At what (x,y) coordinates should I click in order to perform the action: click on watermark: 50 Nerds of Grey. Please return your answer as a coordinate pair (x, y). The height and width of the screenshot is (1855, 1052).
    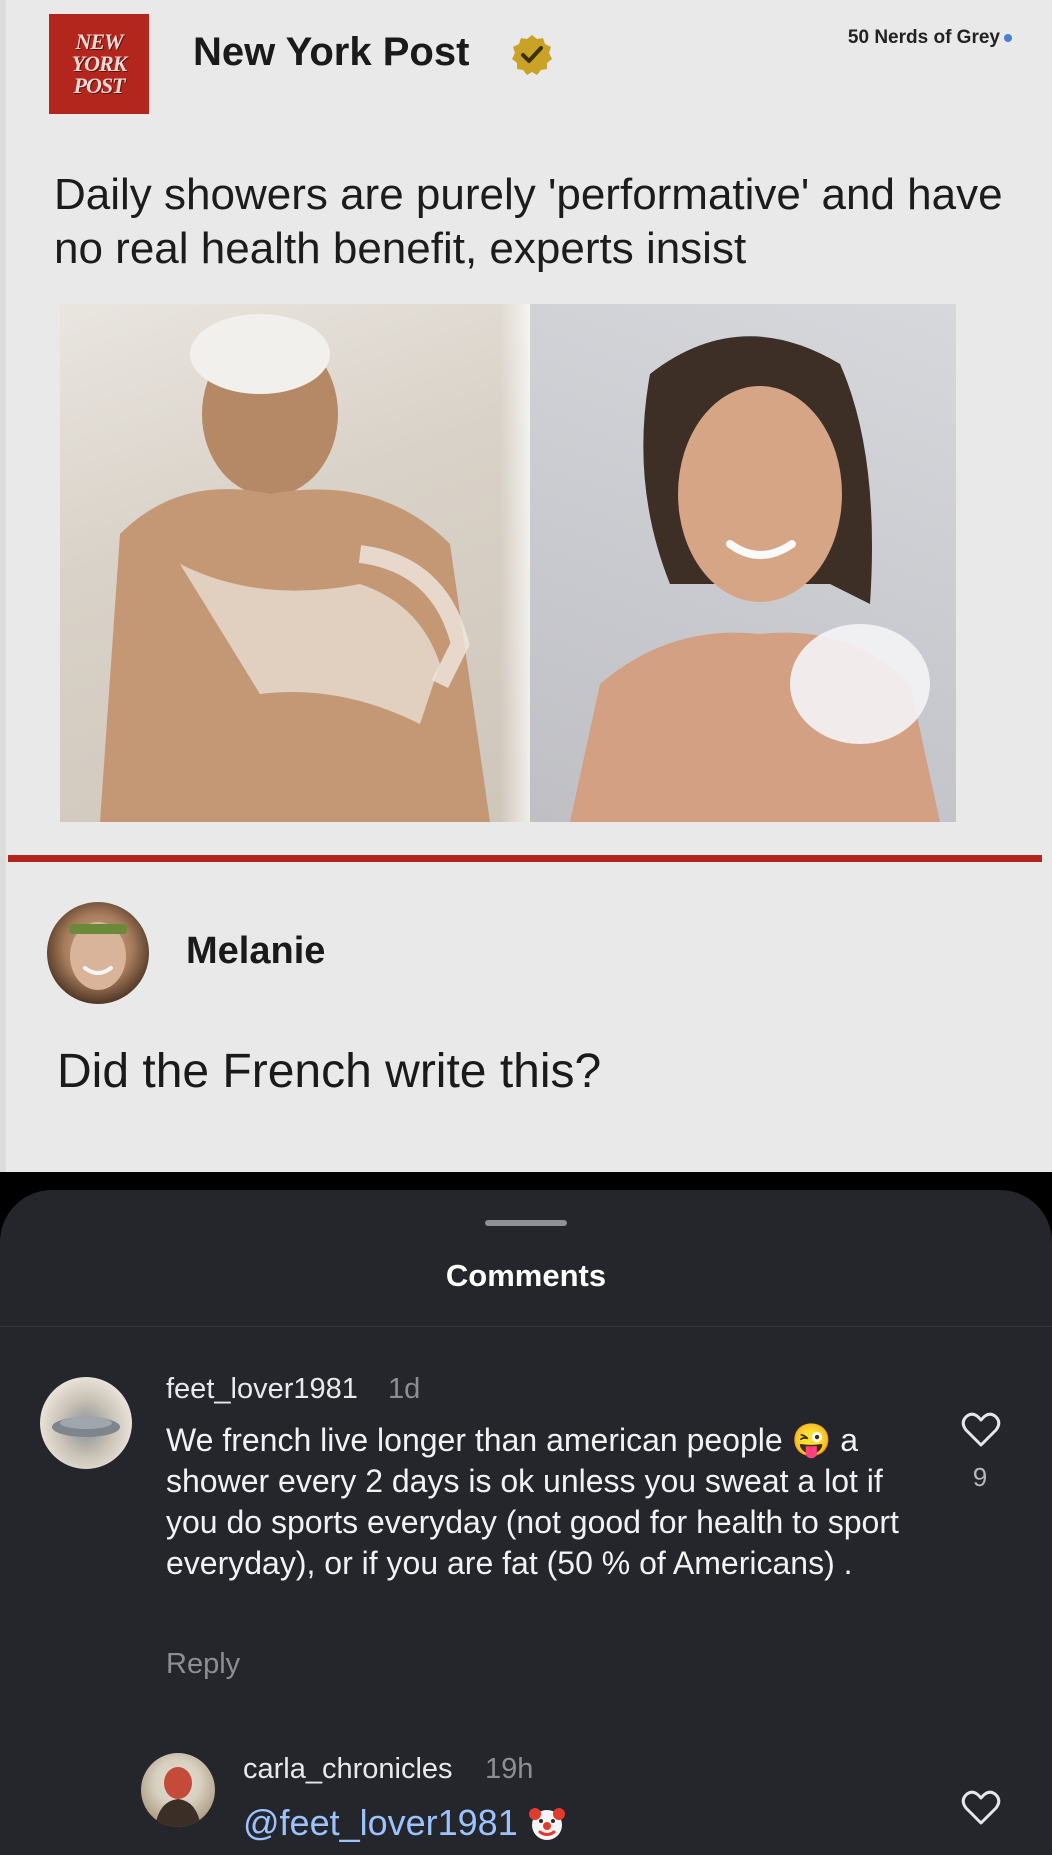
    Looking at the image, I should click on (930, 38).